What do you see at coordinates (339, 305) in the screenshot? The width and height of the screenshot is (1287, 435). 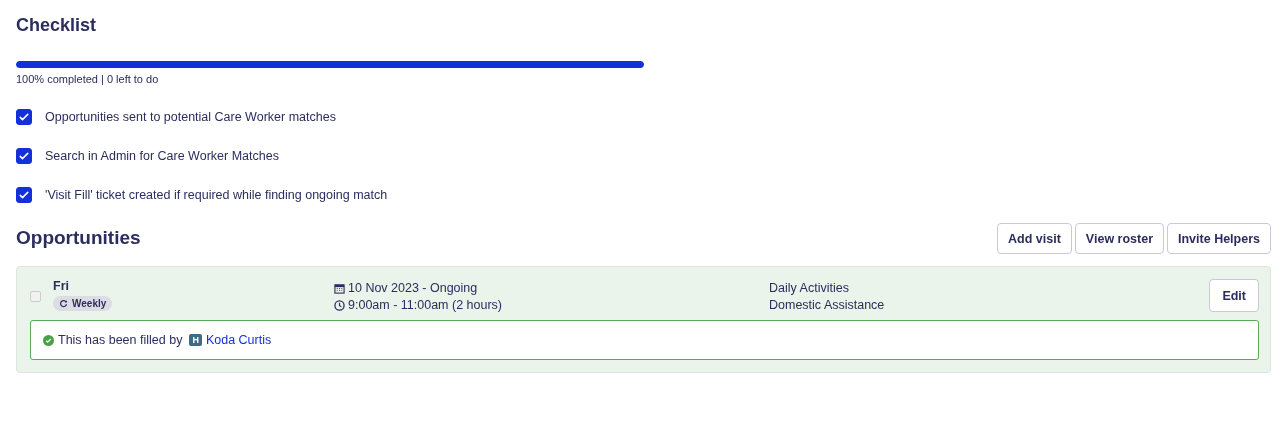 I see `clock-icon` at bounding box center [339, 305].